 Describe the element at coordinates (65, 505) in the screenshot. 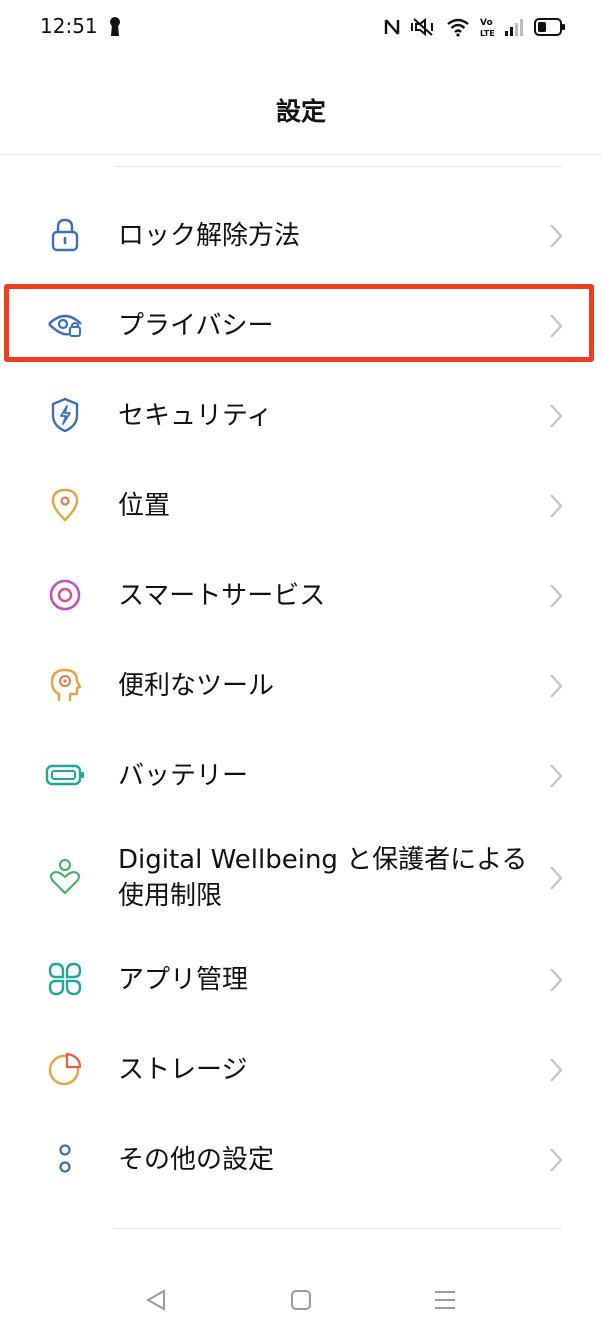

I see `location-pin-icon` at that location.